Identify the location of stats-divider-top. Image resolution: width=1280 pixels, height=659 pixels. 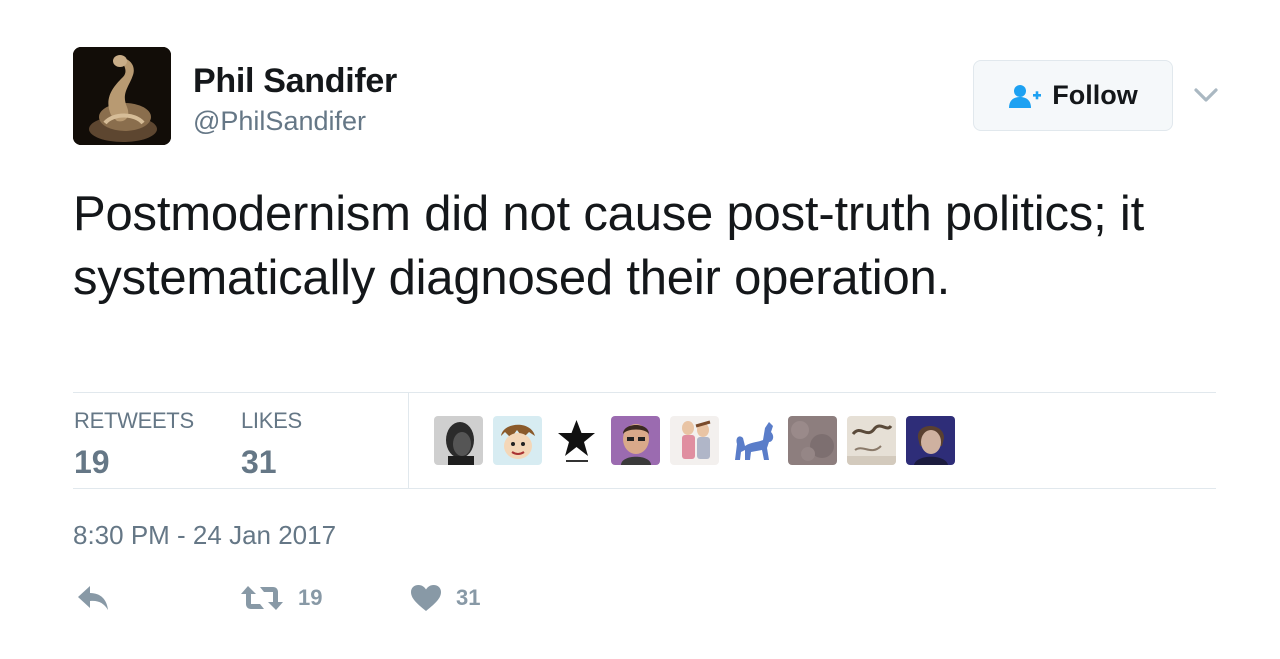
(644, 392).